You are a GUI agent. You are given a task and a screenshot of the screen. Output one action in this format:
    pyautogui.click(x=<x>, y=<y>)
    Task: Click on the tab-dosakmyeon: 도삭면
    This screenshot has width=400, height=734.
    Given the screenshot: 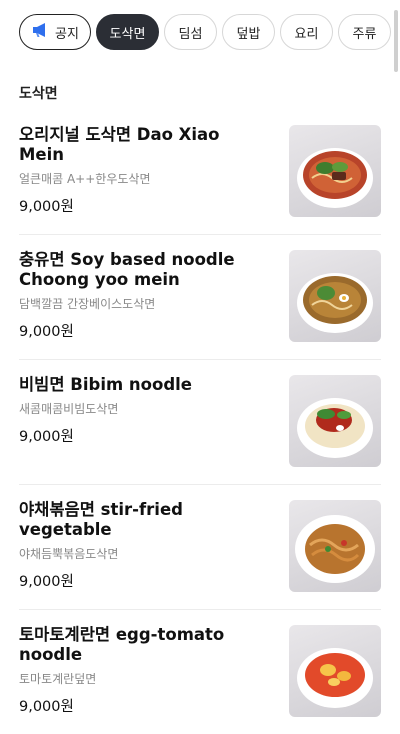 What is the action you would take?
    pyautogui.click(x=127, y=32)
    